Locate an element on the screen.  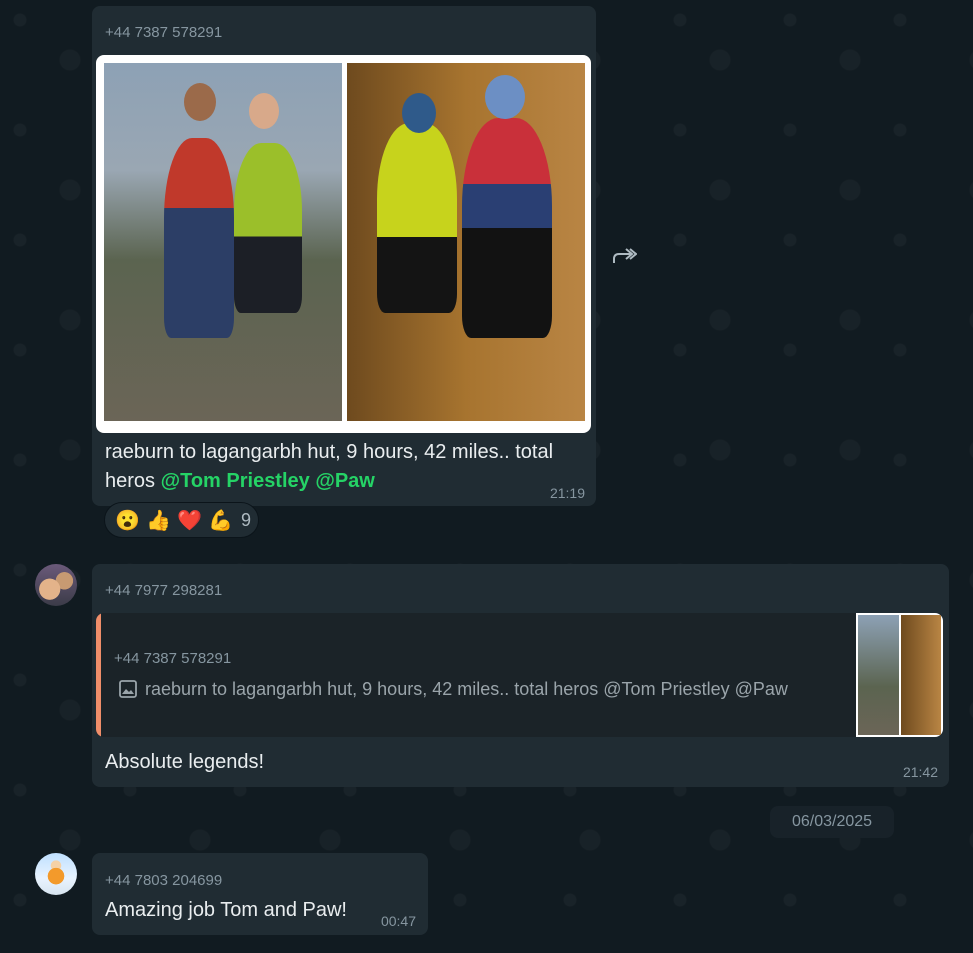
message-text: Absolute legends! is located at coordinates (185, 762).